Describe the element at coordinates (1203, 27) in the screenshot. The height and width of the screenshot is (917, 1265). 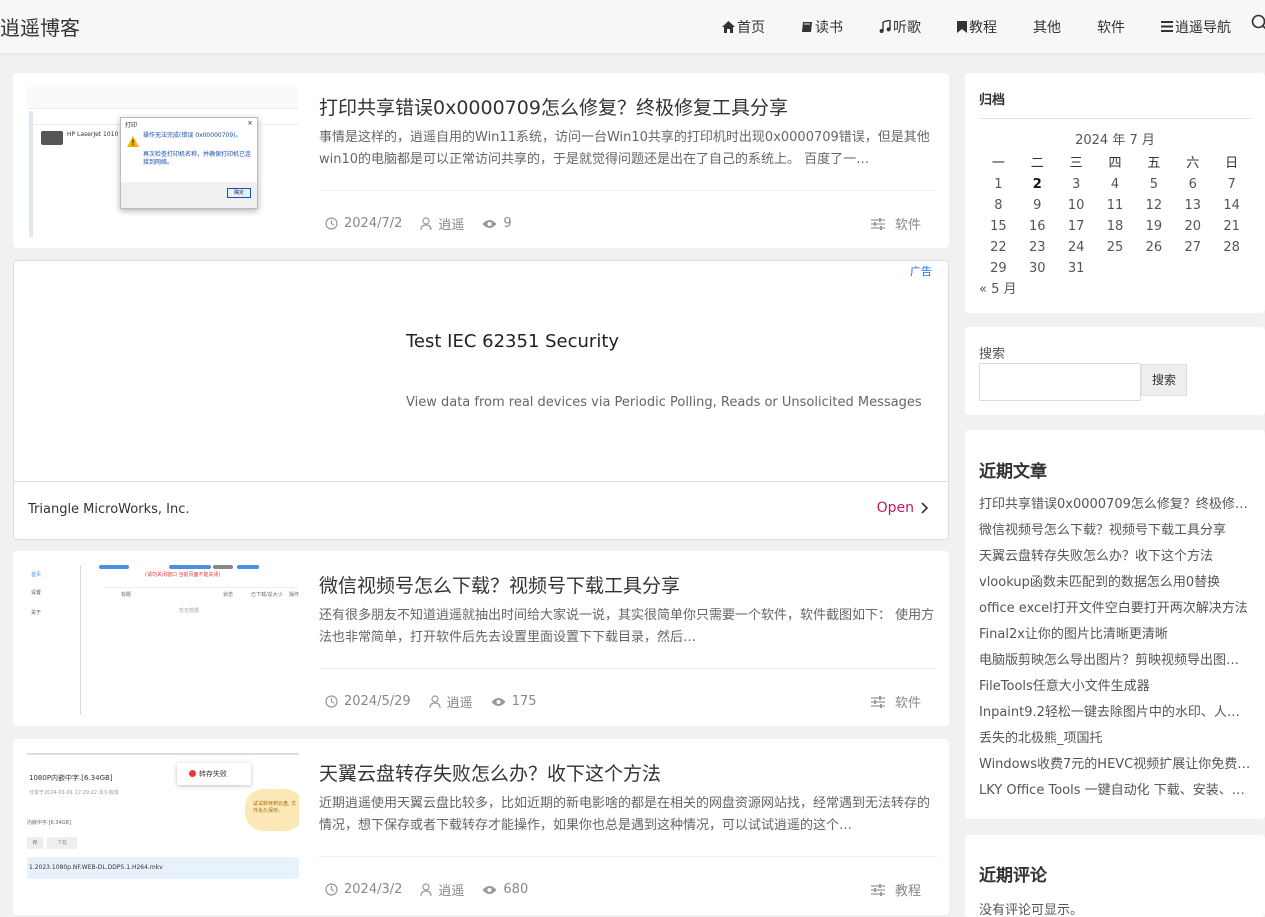
I see `nav-label: 逍遥导航` at that location.